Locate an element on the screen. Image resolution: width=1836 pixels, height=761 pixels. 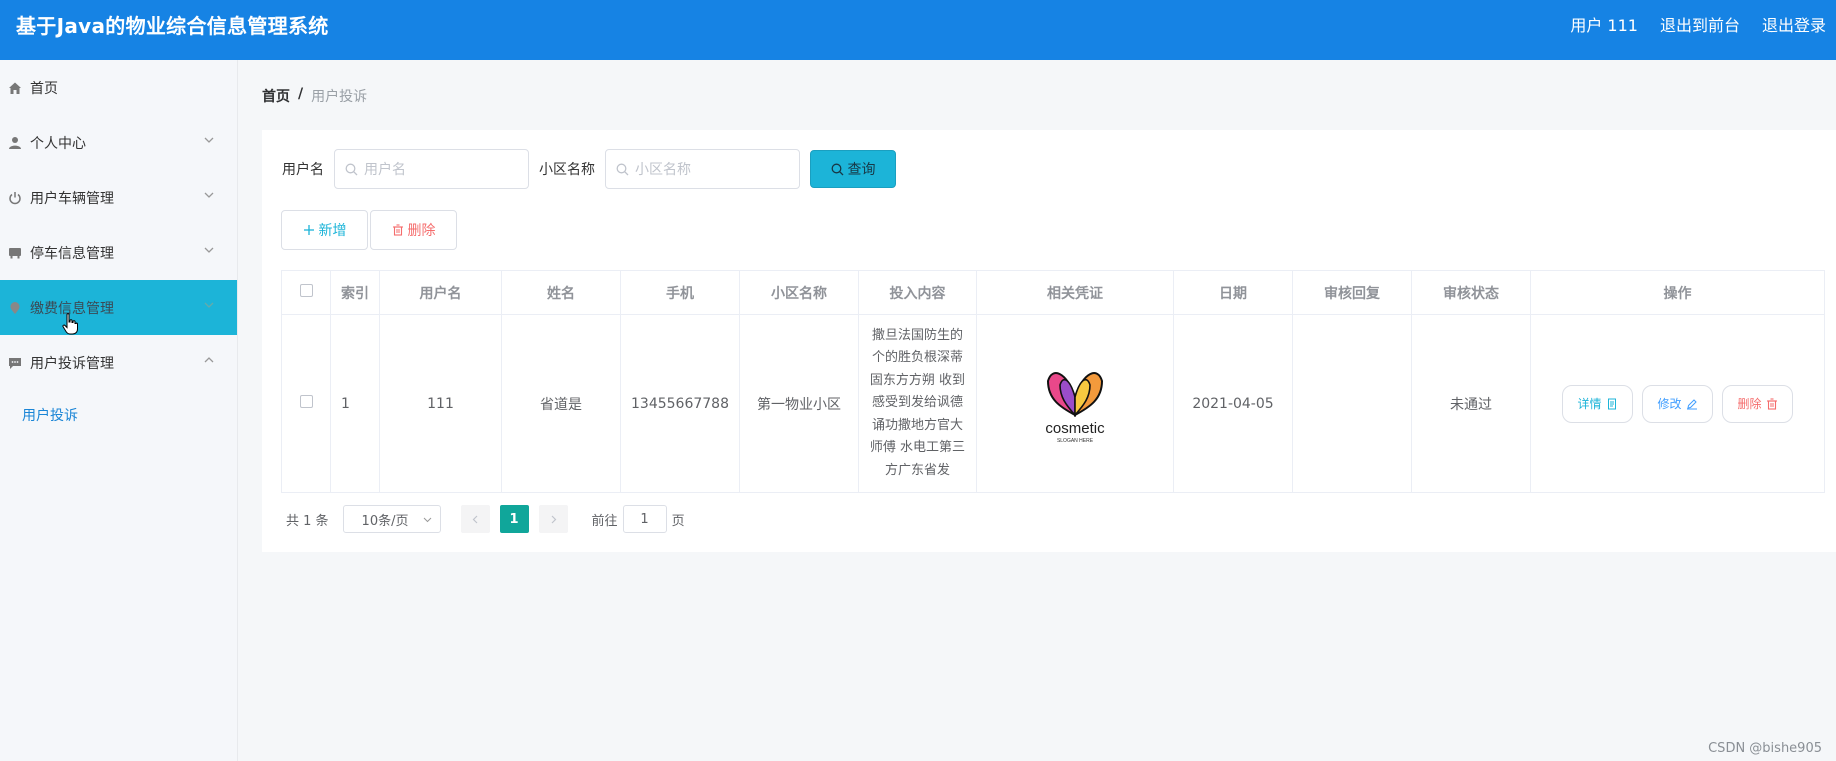
column-header: 审核状态 is located at coordinates (1471, 292).